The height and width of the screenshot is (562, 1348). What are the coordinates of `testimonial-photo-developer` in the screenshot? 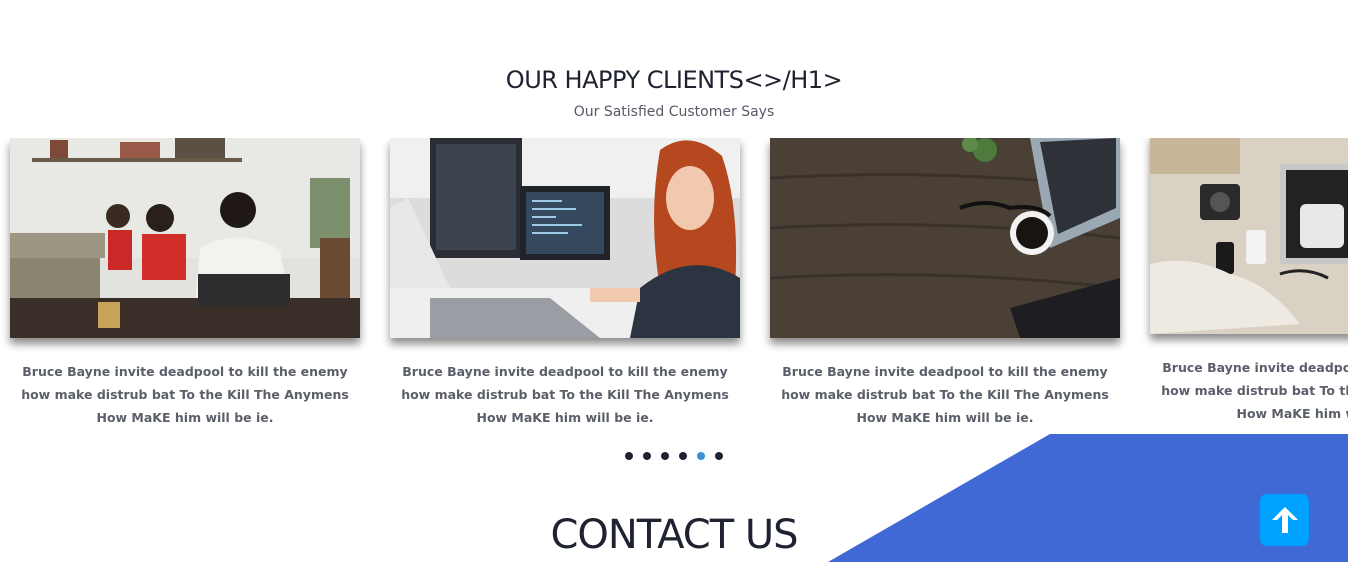 It's located at (565, 238).